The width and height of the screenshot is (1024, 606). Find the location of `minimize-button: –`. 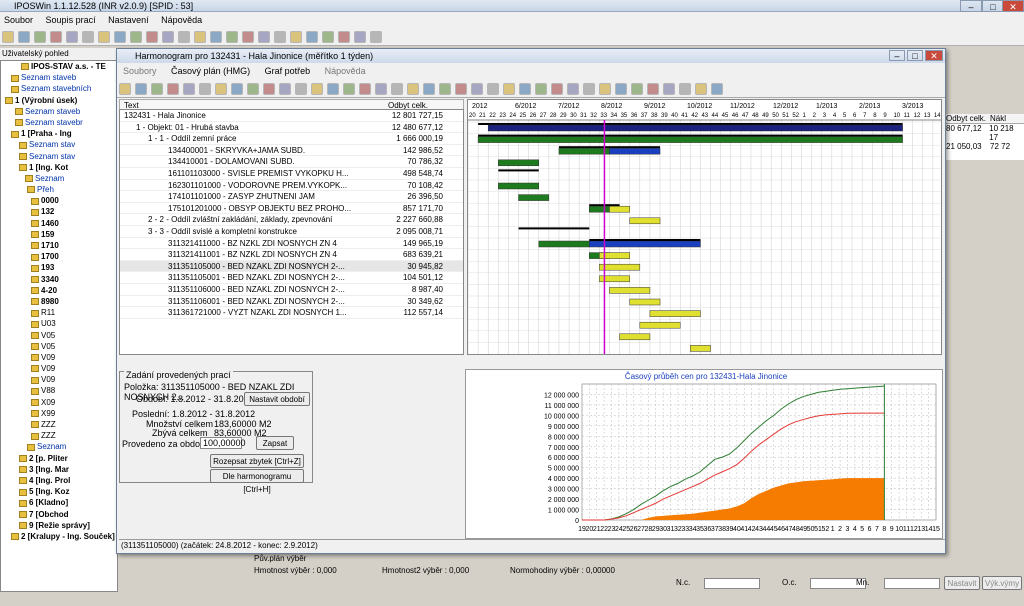

minimize-button: – is located at coordinates (971, 6).